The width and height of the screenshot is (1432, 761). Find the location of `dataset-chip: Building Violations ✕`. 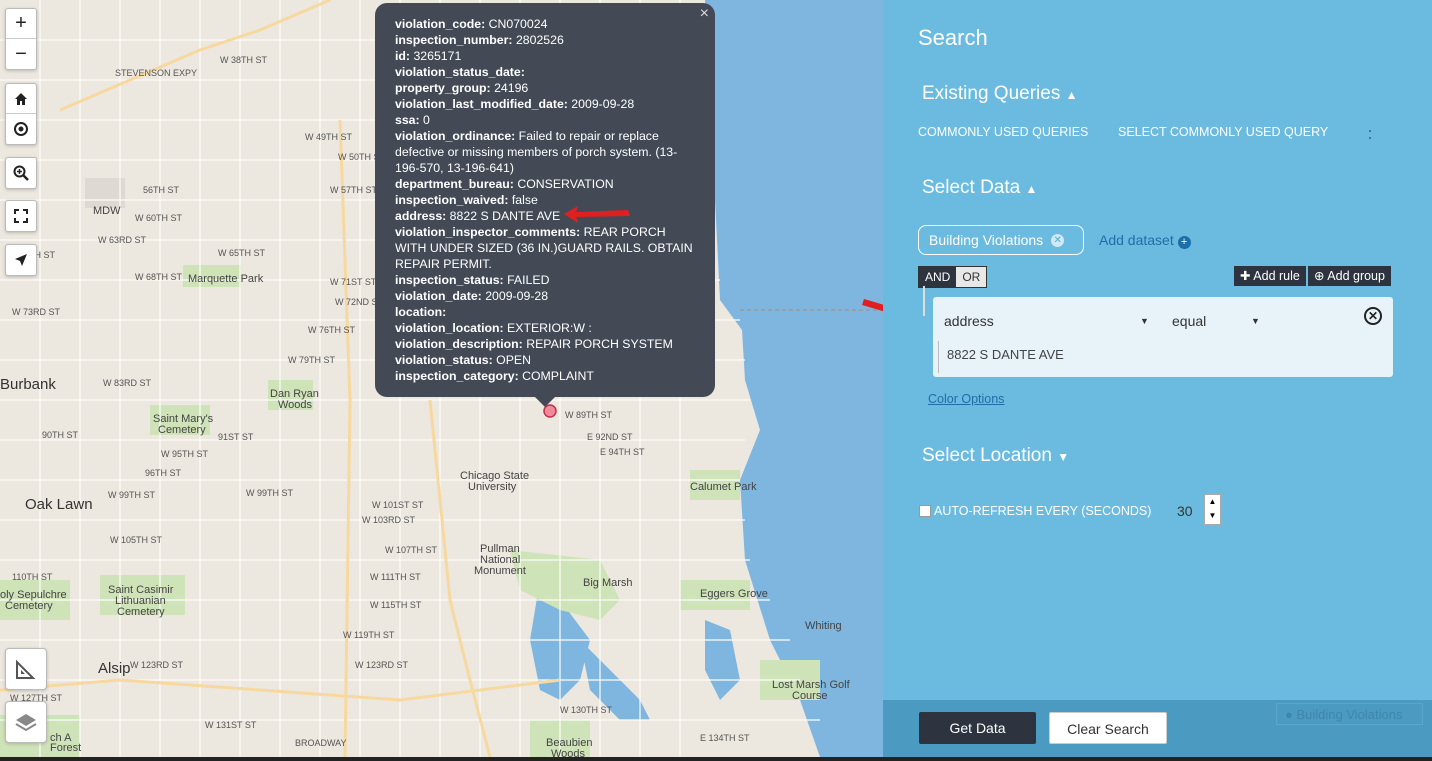

dataset-chip: Building Violations ✕ is located at coordinates (1001, 240).